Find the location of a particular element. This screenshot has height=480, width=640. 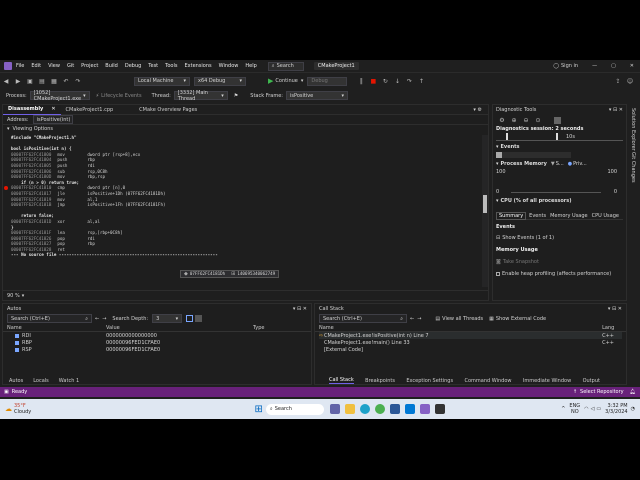

config-dropdown: x64 Debug ▾ is located at coordinates (220, 81).